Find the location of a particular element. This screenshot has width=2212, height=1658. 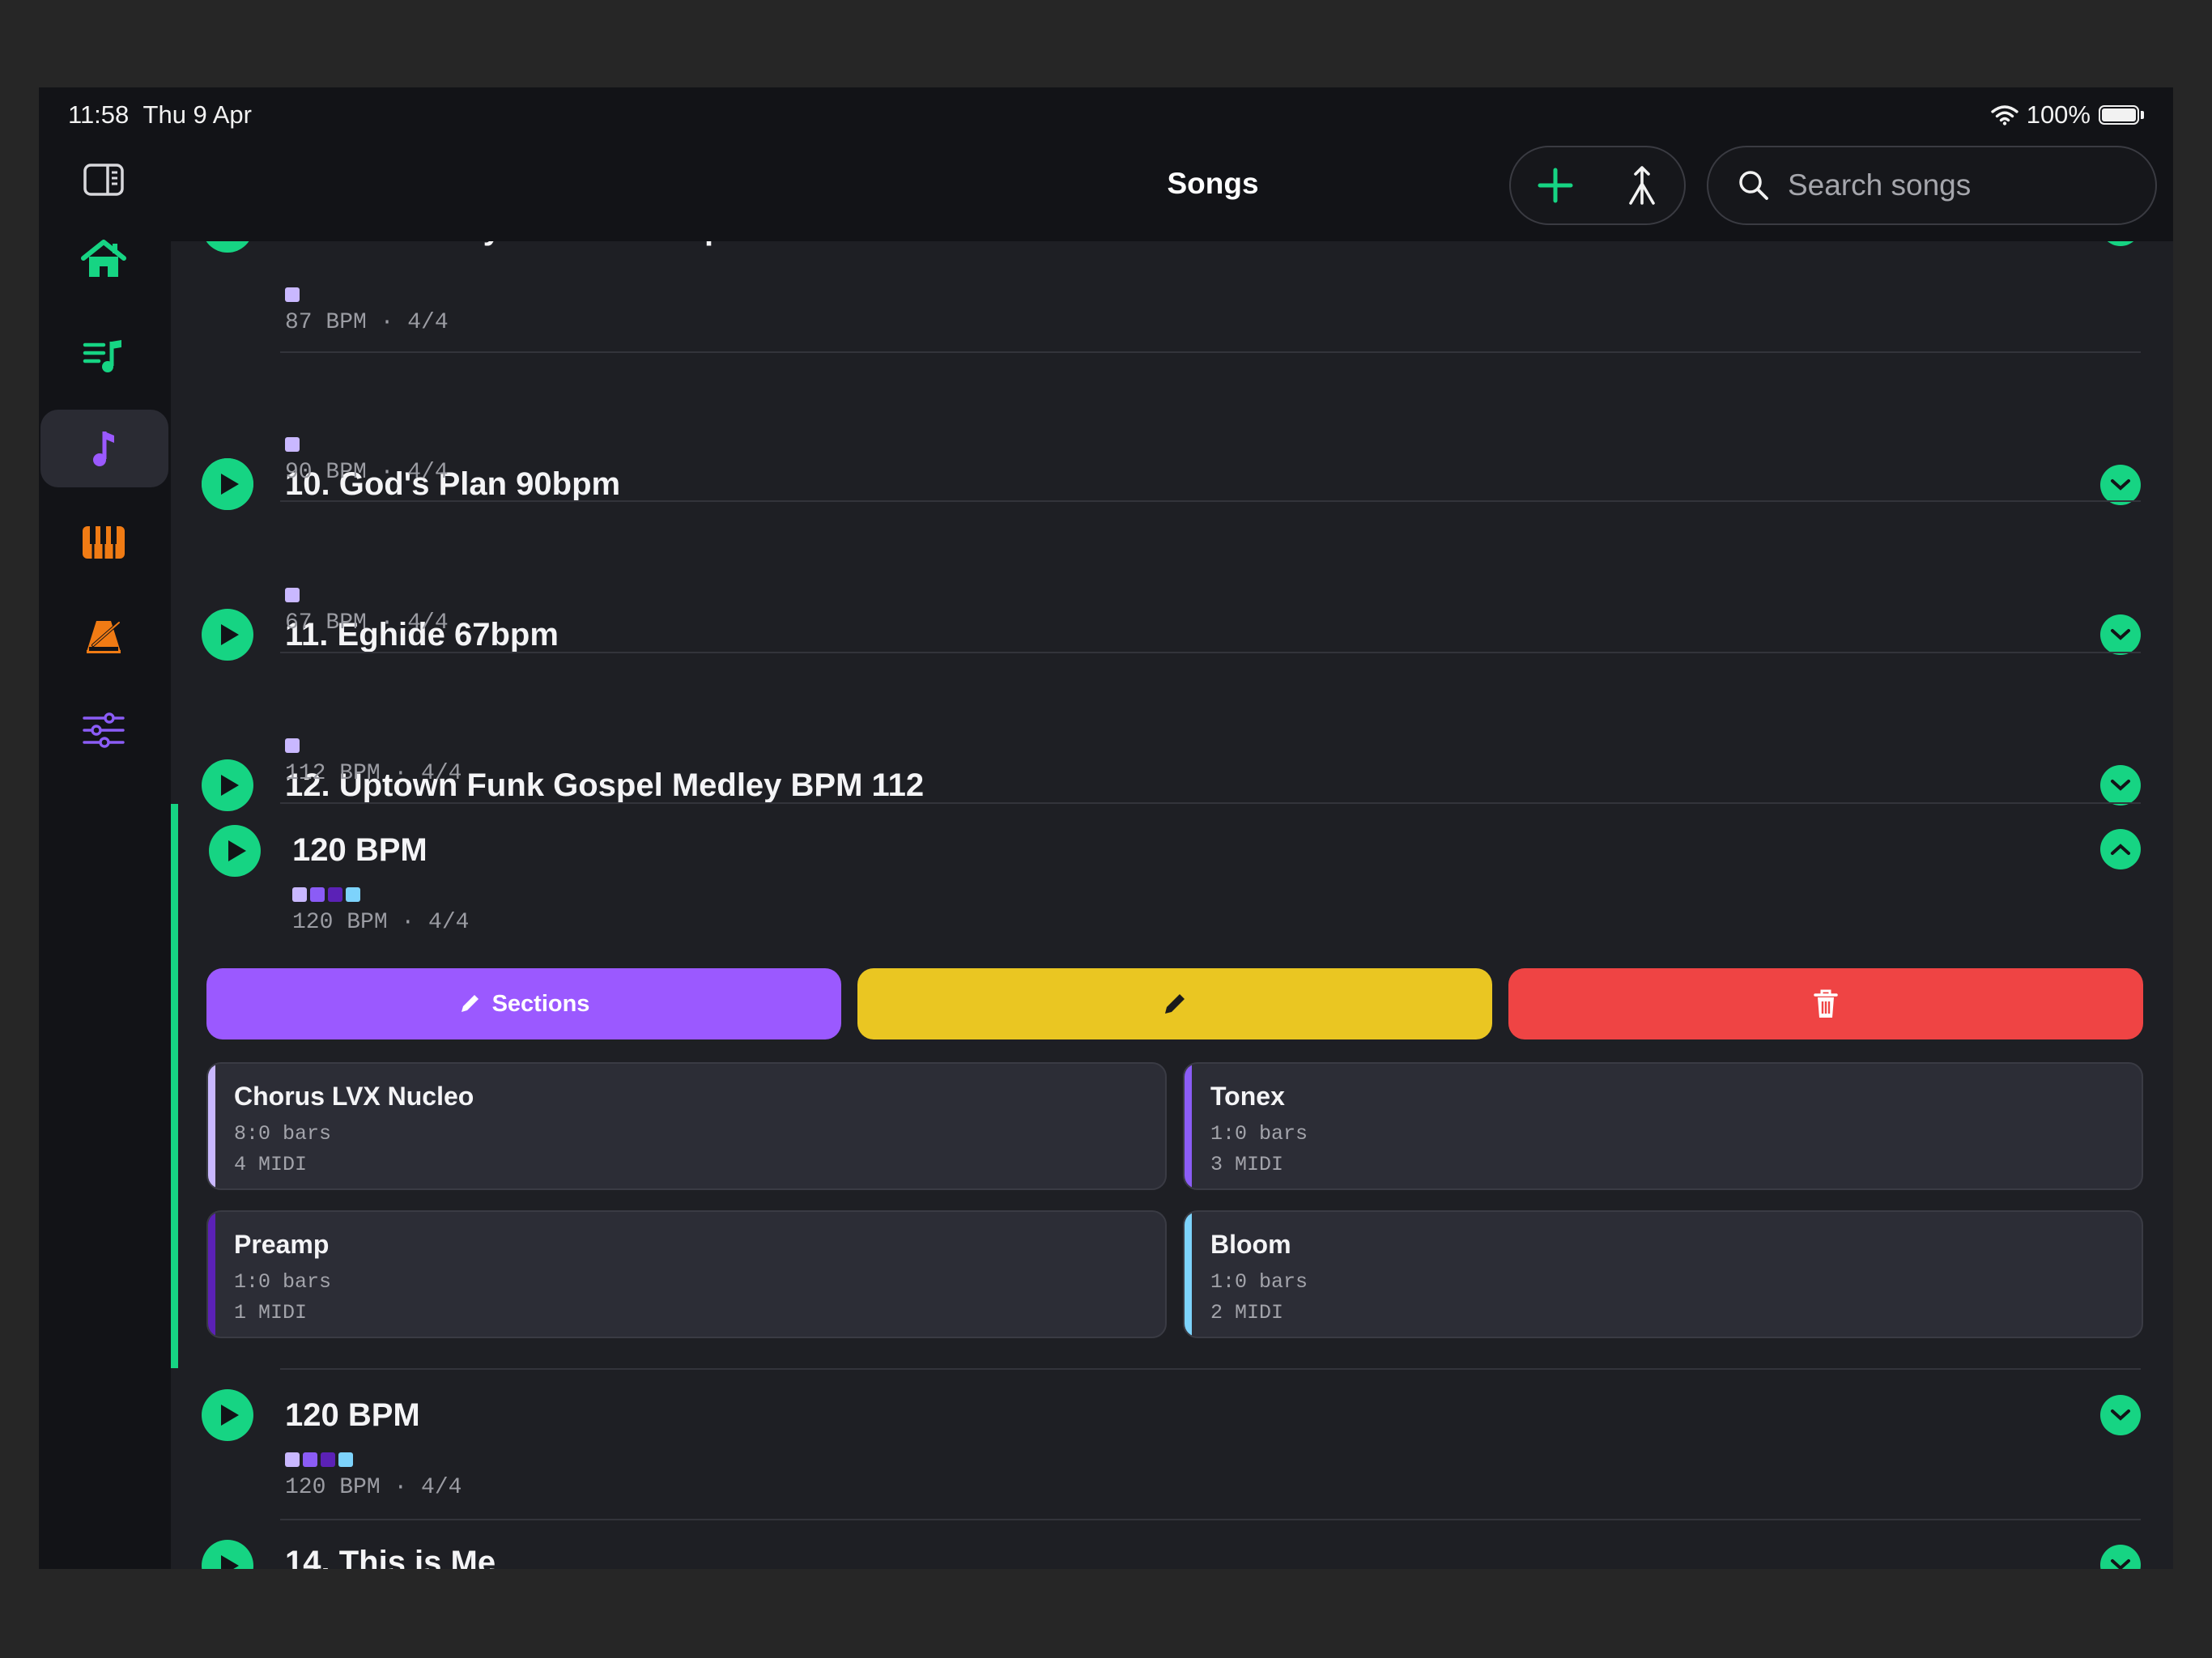

section-name: Tonex is located at coordinates (1247, 1096).